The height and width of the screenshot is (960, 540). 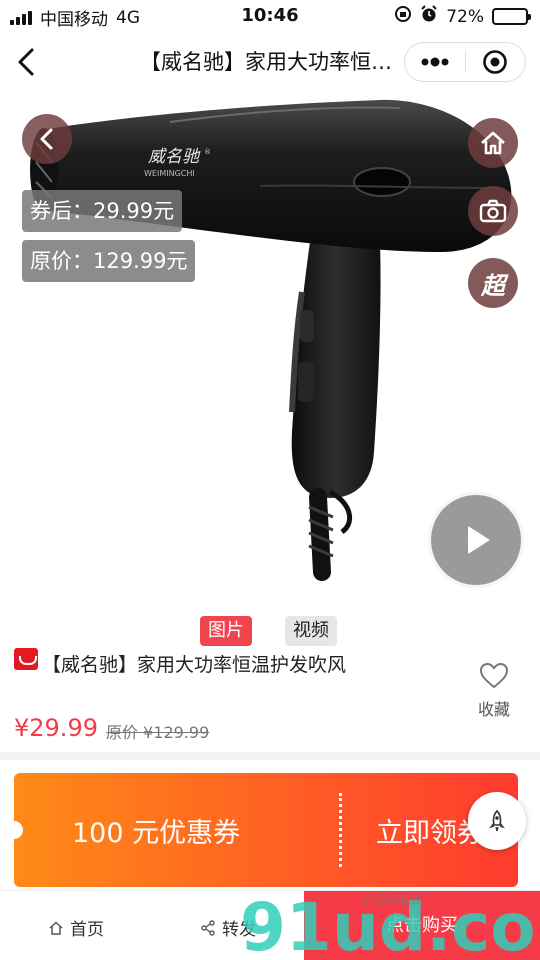 What do you see at coordinates (270, 700) in the screenshot?
I see `product-info: 【威名驰】家用大功率恒温护发吹风 收藏 ¥29.99 原价 ¥129.99` at bounding box center [270, 700].